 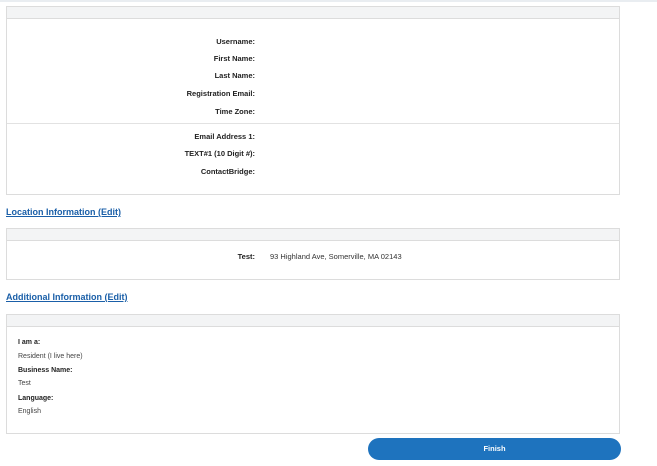 What do you see at coordinates (313, 112) in the screenshot?
I see `field-time-zone: Time Zone:` at bounding box center [313, 112].